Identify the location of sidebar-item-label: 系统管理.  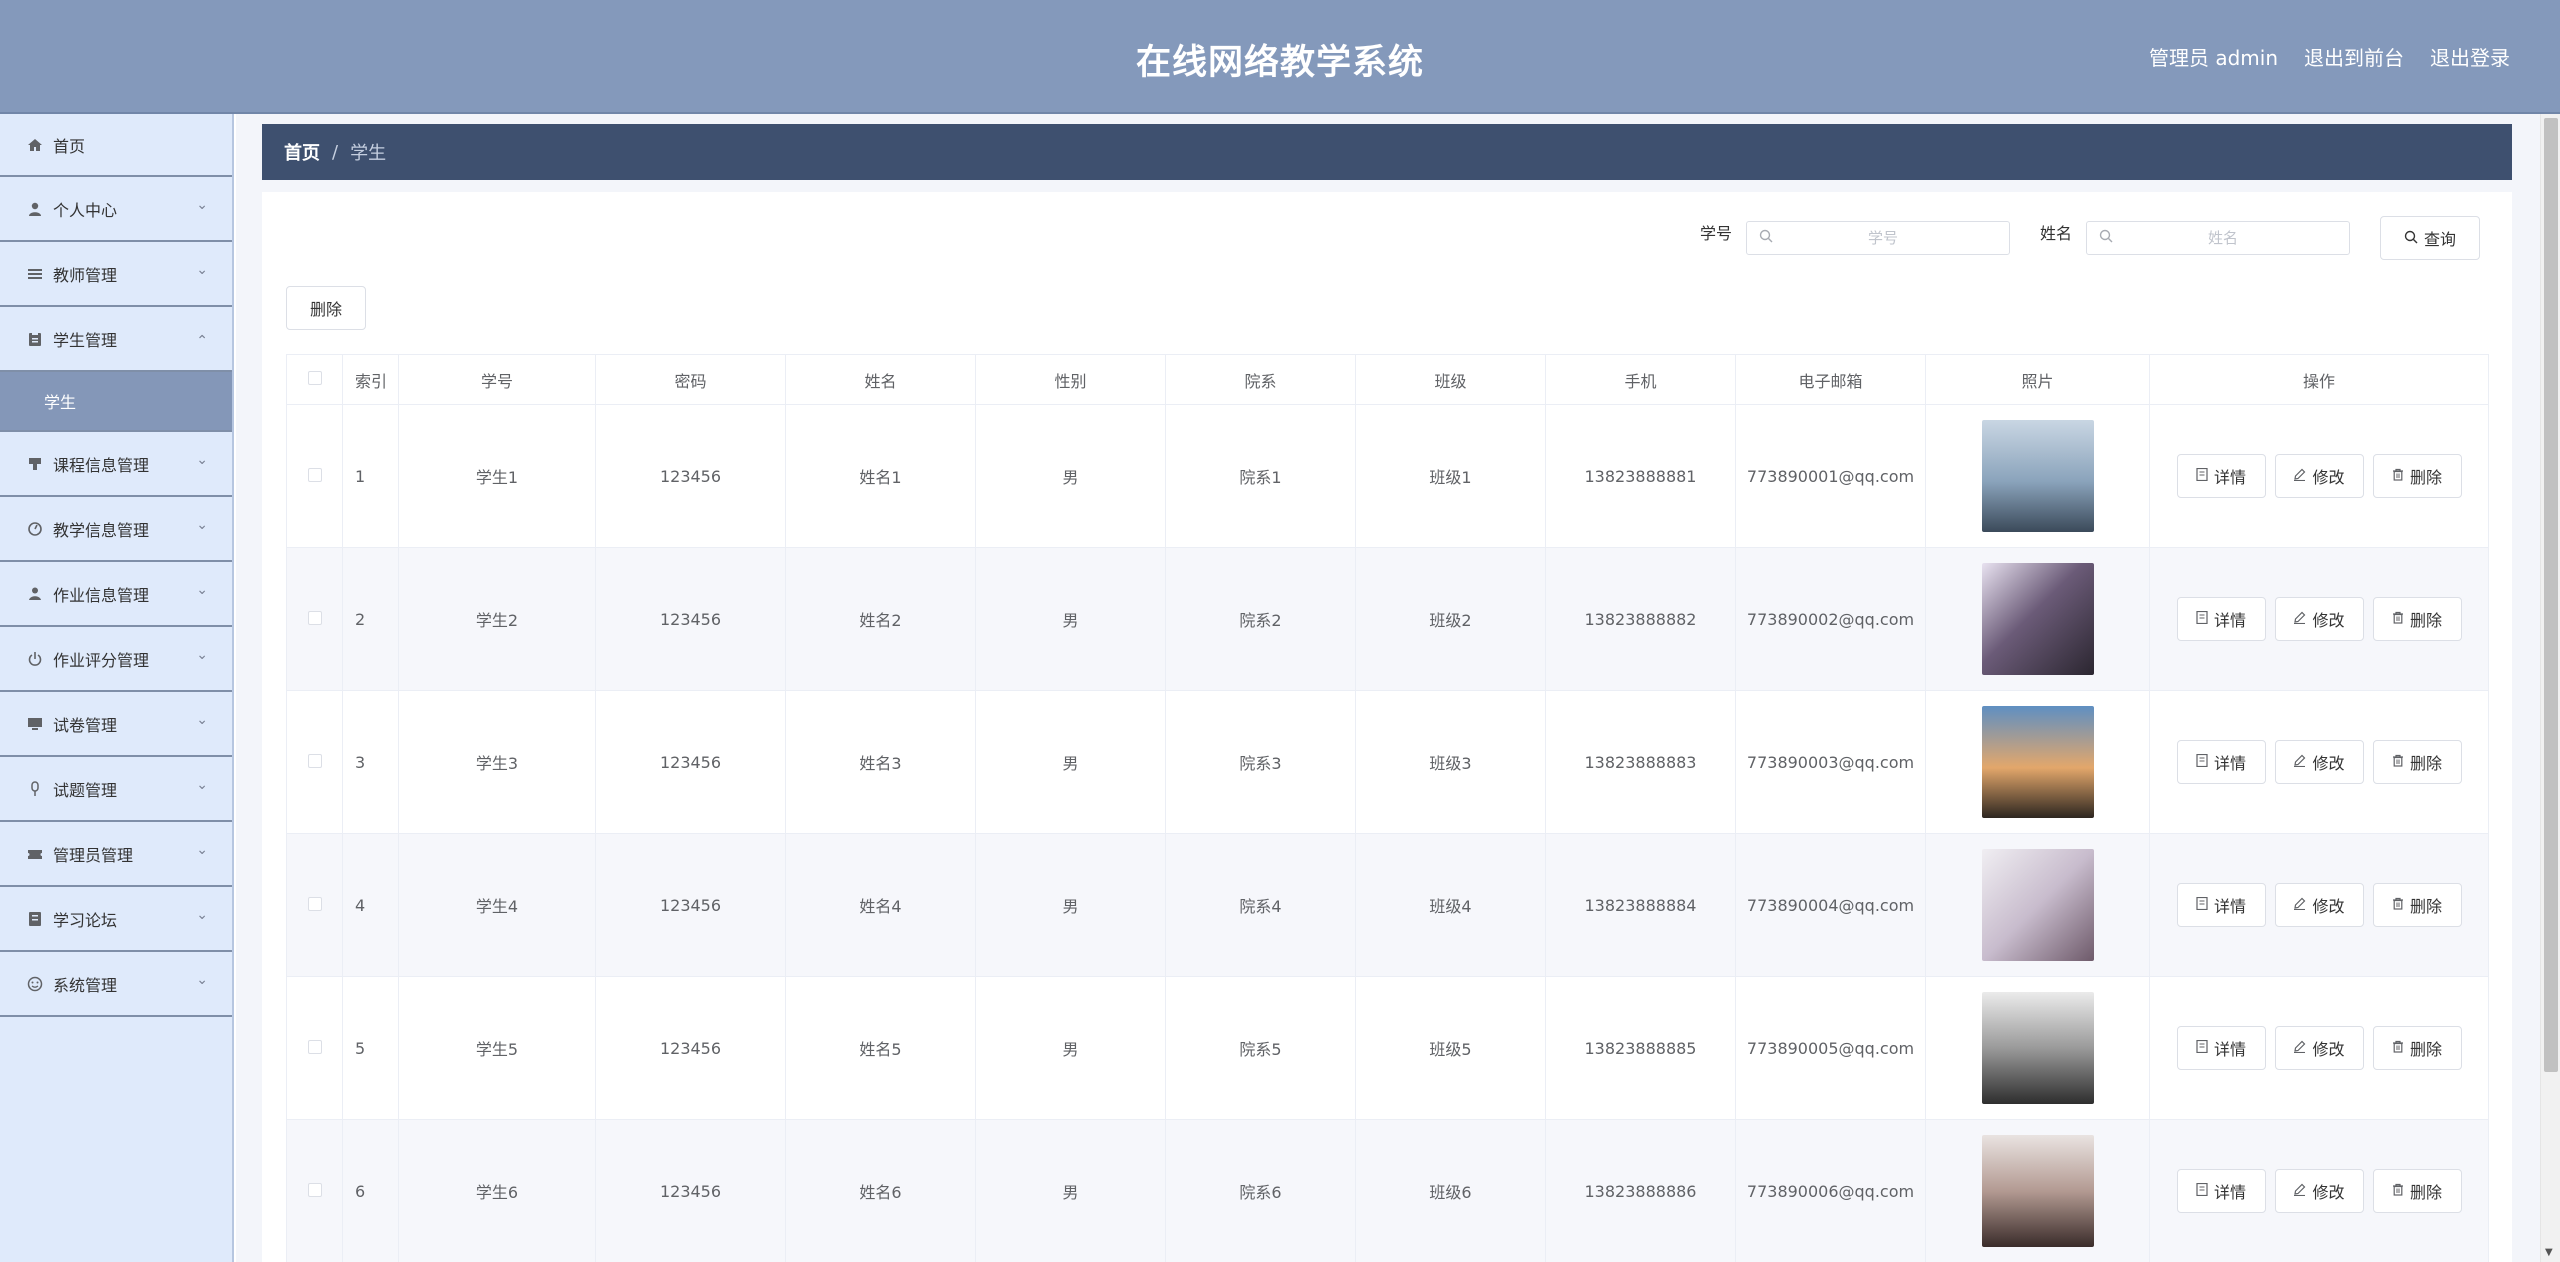
(85, 985).